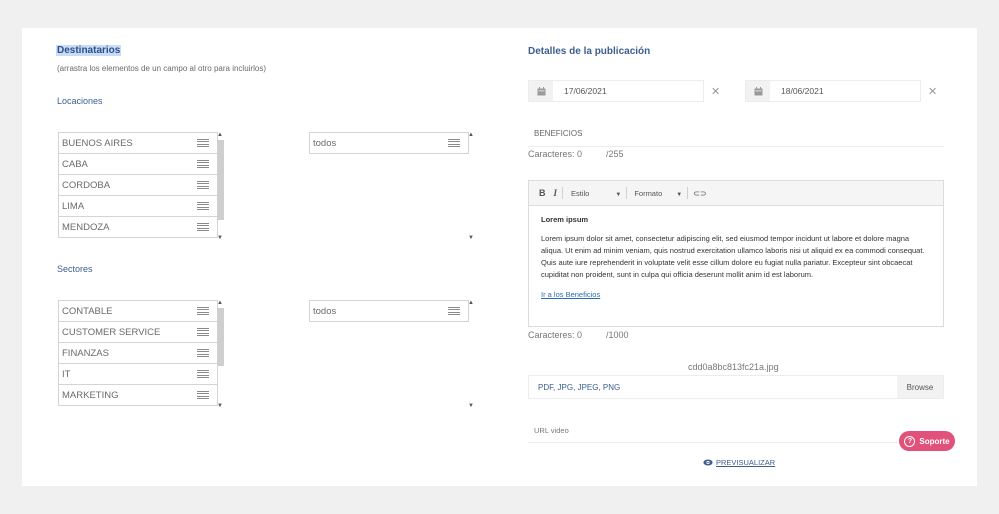 The height and width of the screenshot is (514, 999). I want to click on publication-title: Detalles de la publicación, so click(589, 51).